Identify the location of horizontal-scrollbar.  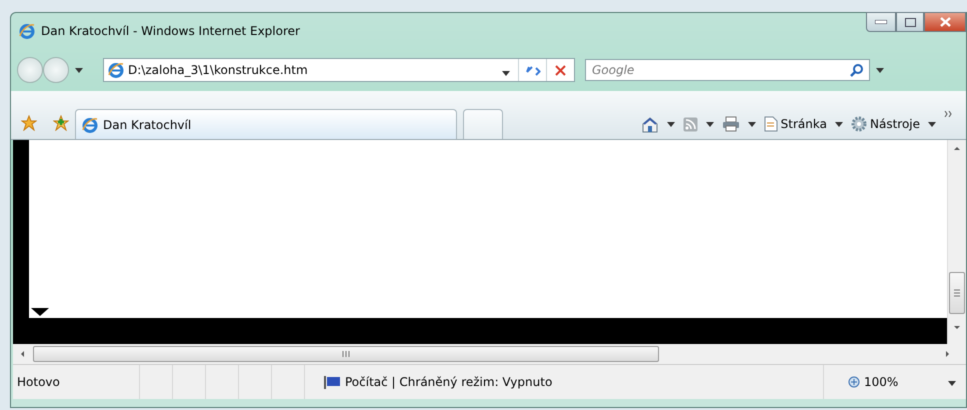
(489, 354).